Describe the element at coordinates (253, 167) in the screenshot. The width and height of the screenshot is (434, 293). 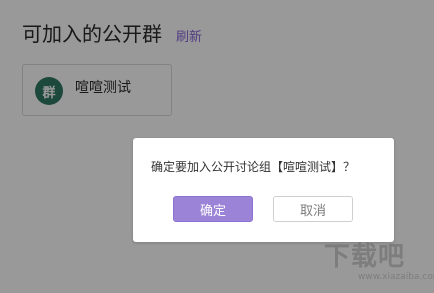
I see `dialog-message: 确定要加入公开讨论组【喧喧测试】？` at that location.